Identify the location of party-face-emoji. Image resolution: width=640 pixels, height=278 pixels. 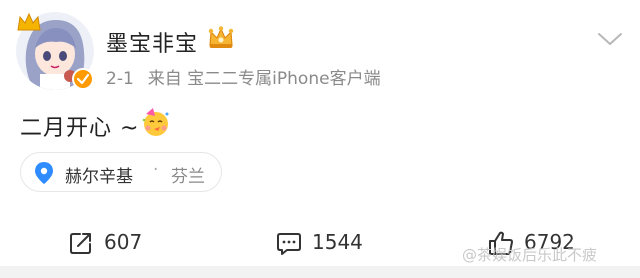
(155, 122).